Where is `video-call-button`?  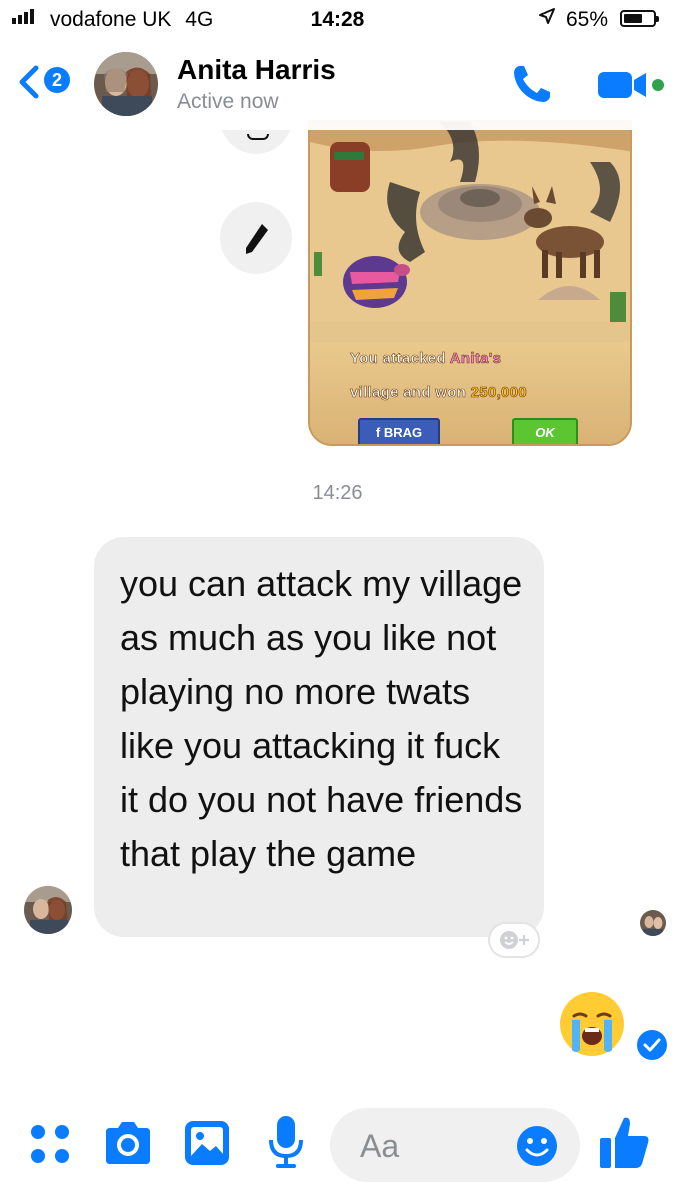
video-call-button is located at coordinates (631, 85).